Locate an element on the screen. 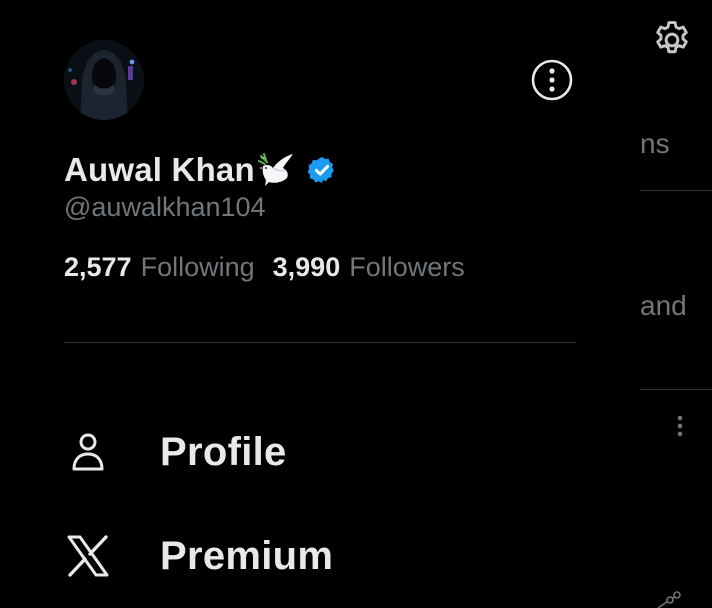 This screenshot has width=712, height=608. followers-stat: 3,990 Followers is located at coordinates (369, 267).